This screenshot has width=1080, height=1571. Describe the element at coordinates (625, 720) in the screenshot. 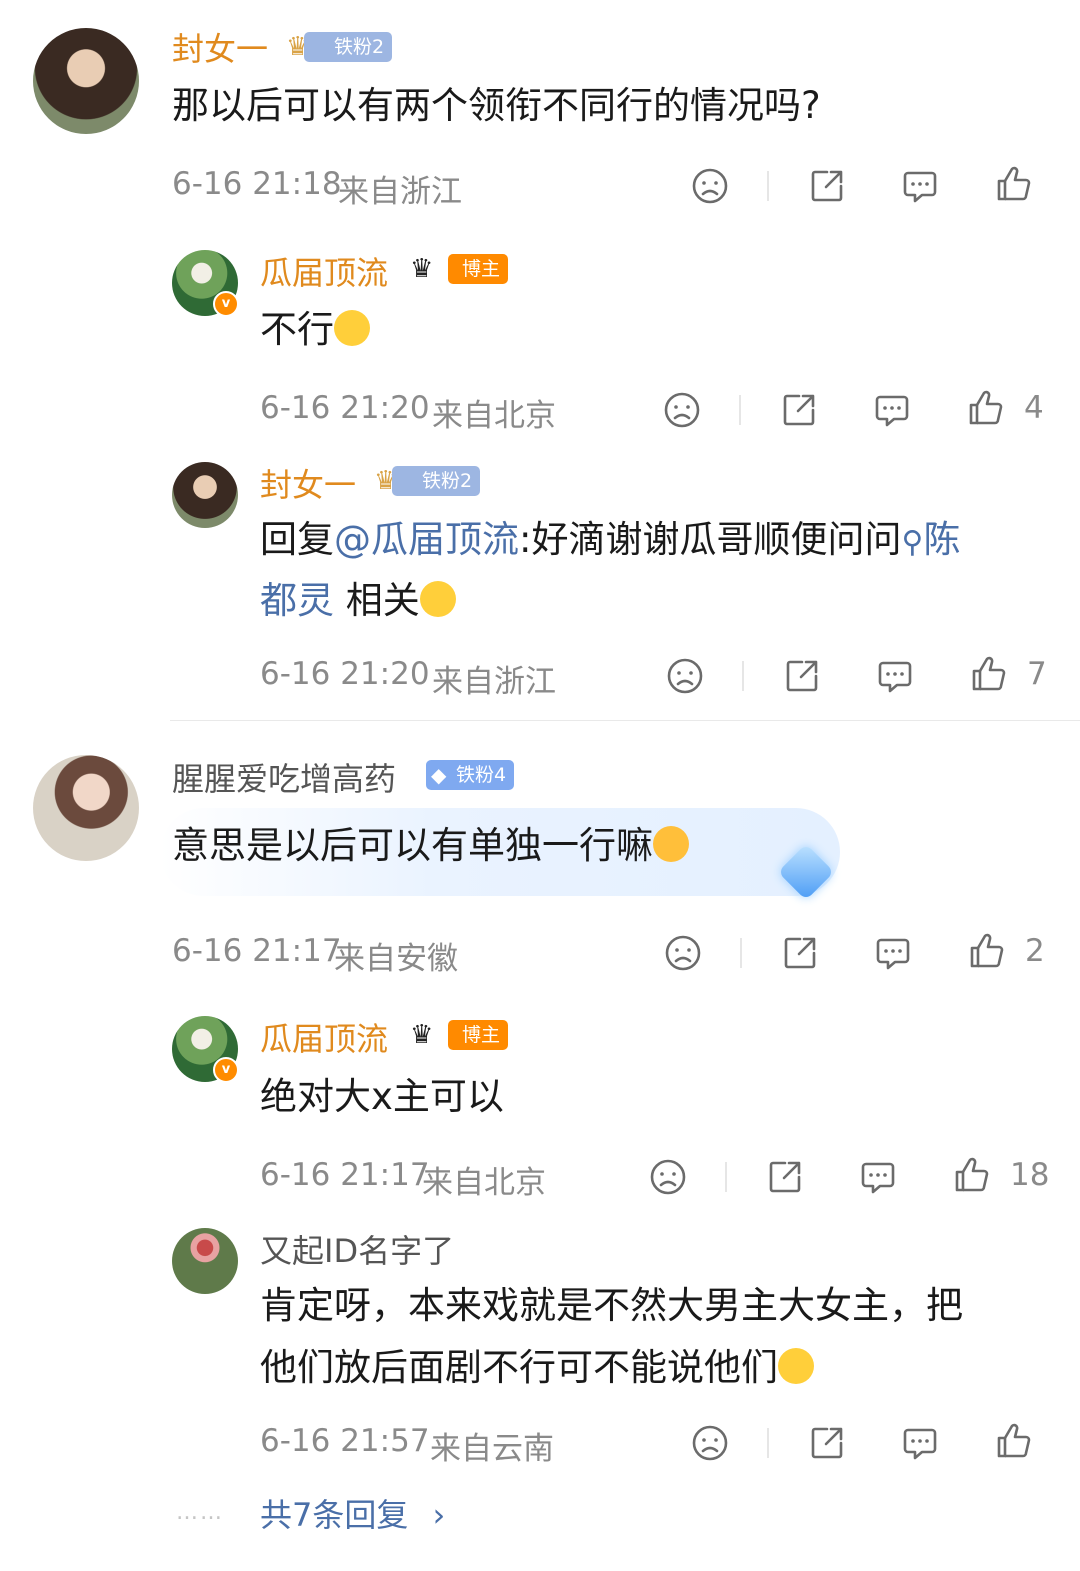

I see `section-divider` at that location.